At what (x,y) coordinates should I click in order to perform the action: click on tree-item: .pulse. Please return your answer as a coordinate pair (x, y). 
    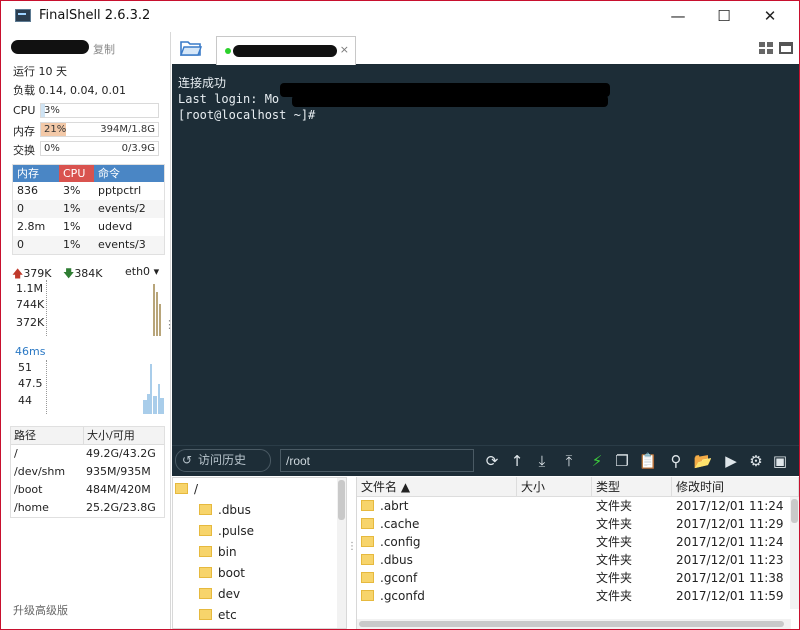
    Looking at the image, I should click on (226, 531).